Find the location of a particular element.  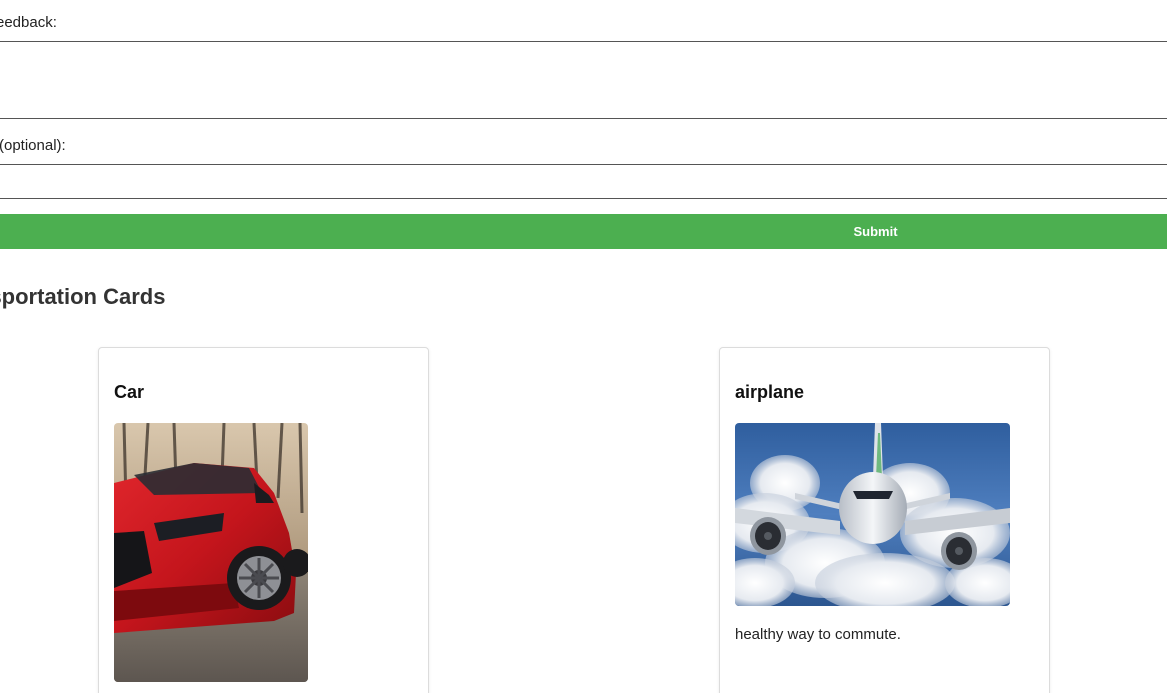

card-image-car is located at coordinates (211, 552).